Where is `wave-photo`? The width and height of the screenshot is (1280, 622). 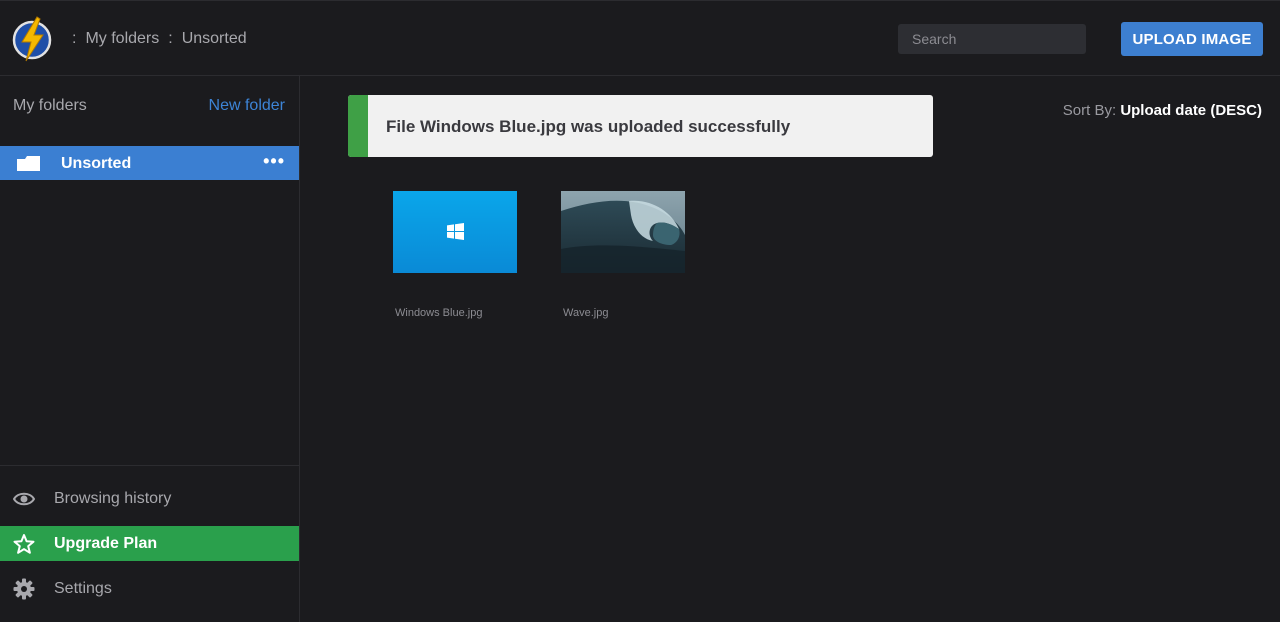 wave-photo is located at coordinates (623, 232).